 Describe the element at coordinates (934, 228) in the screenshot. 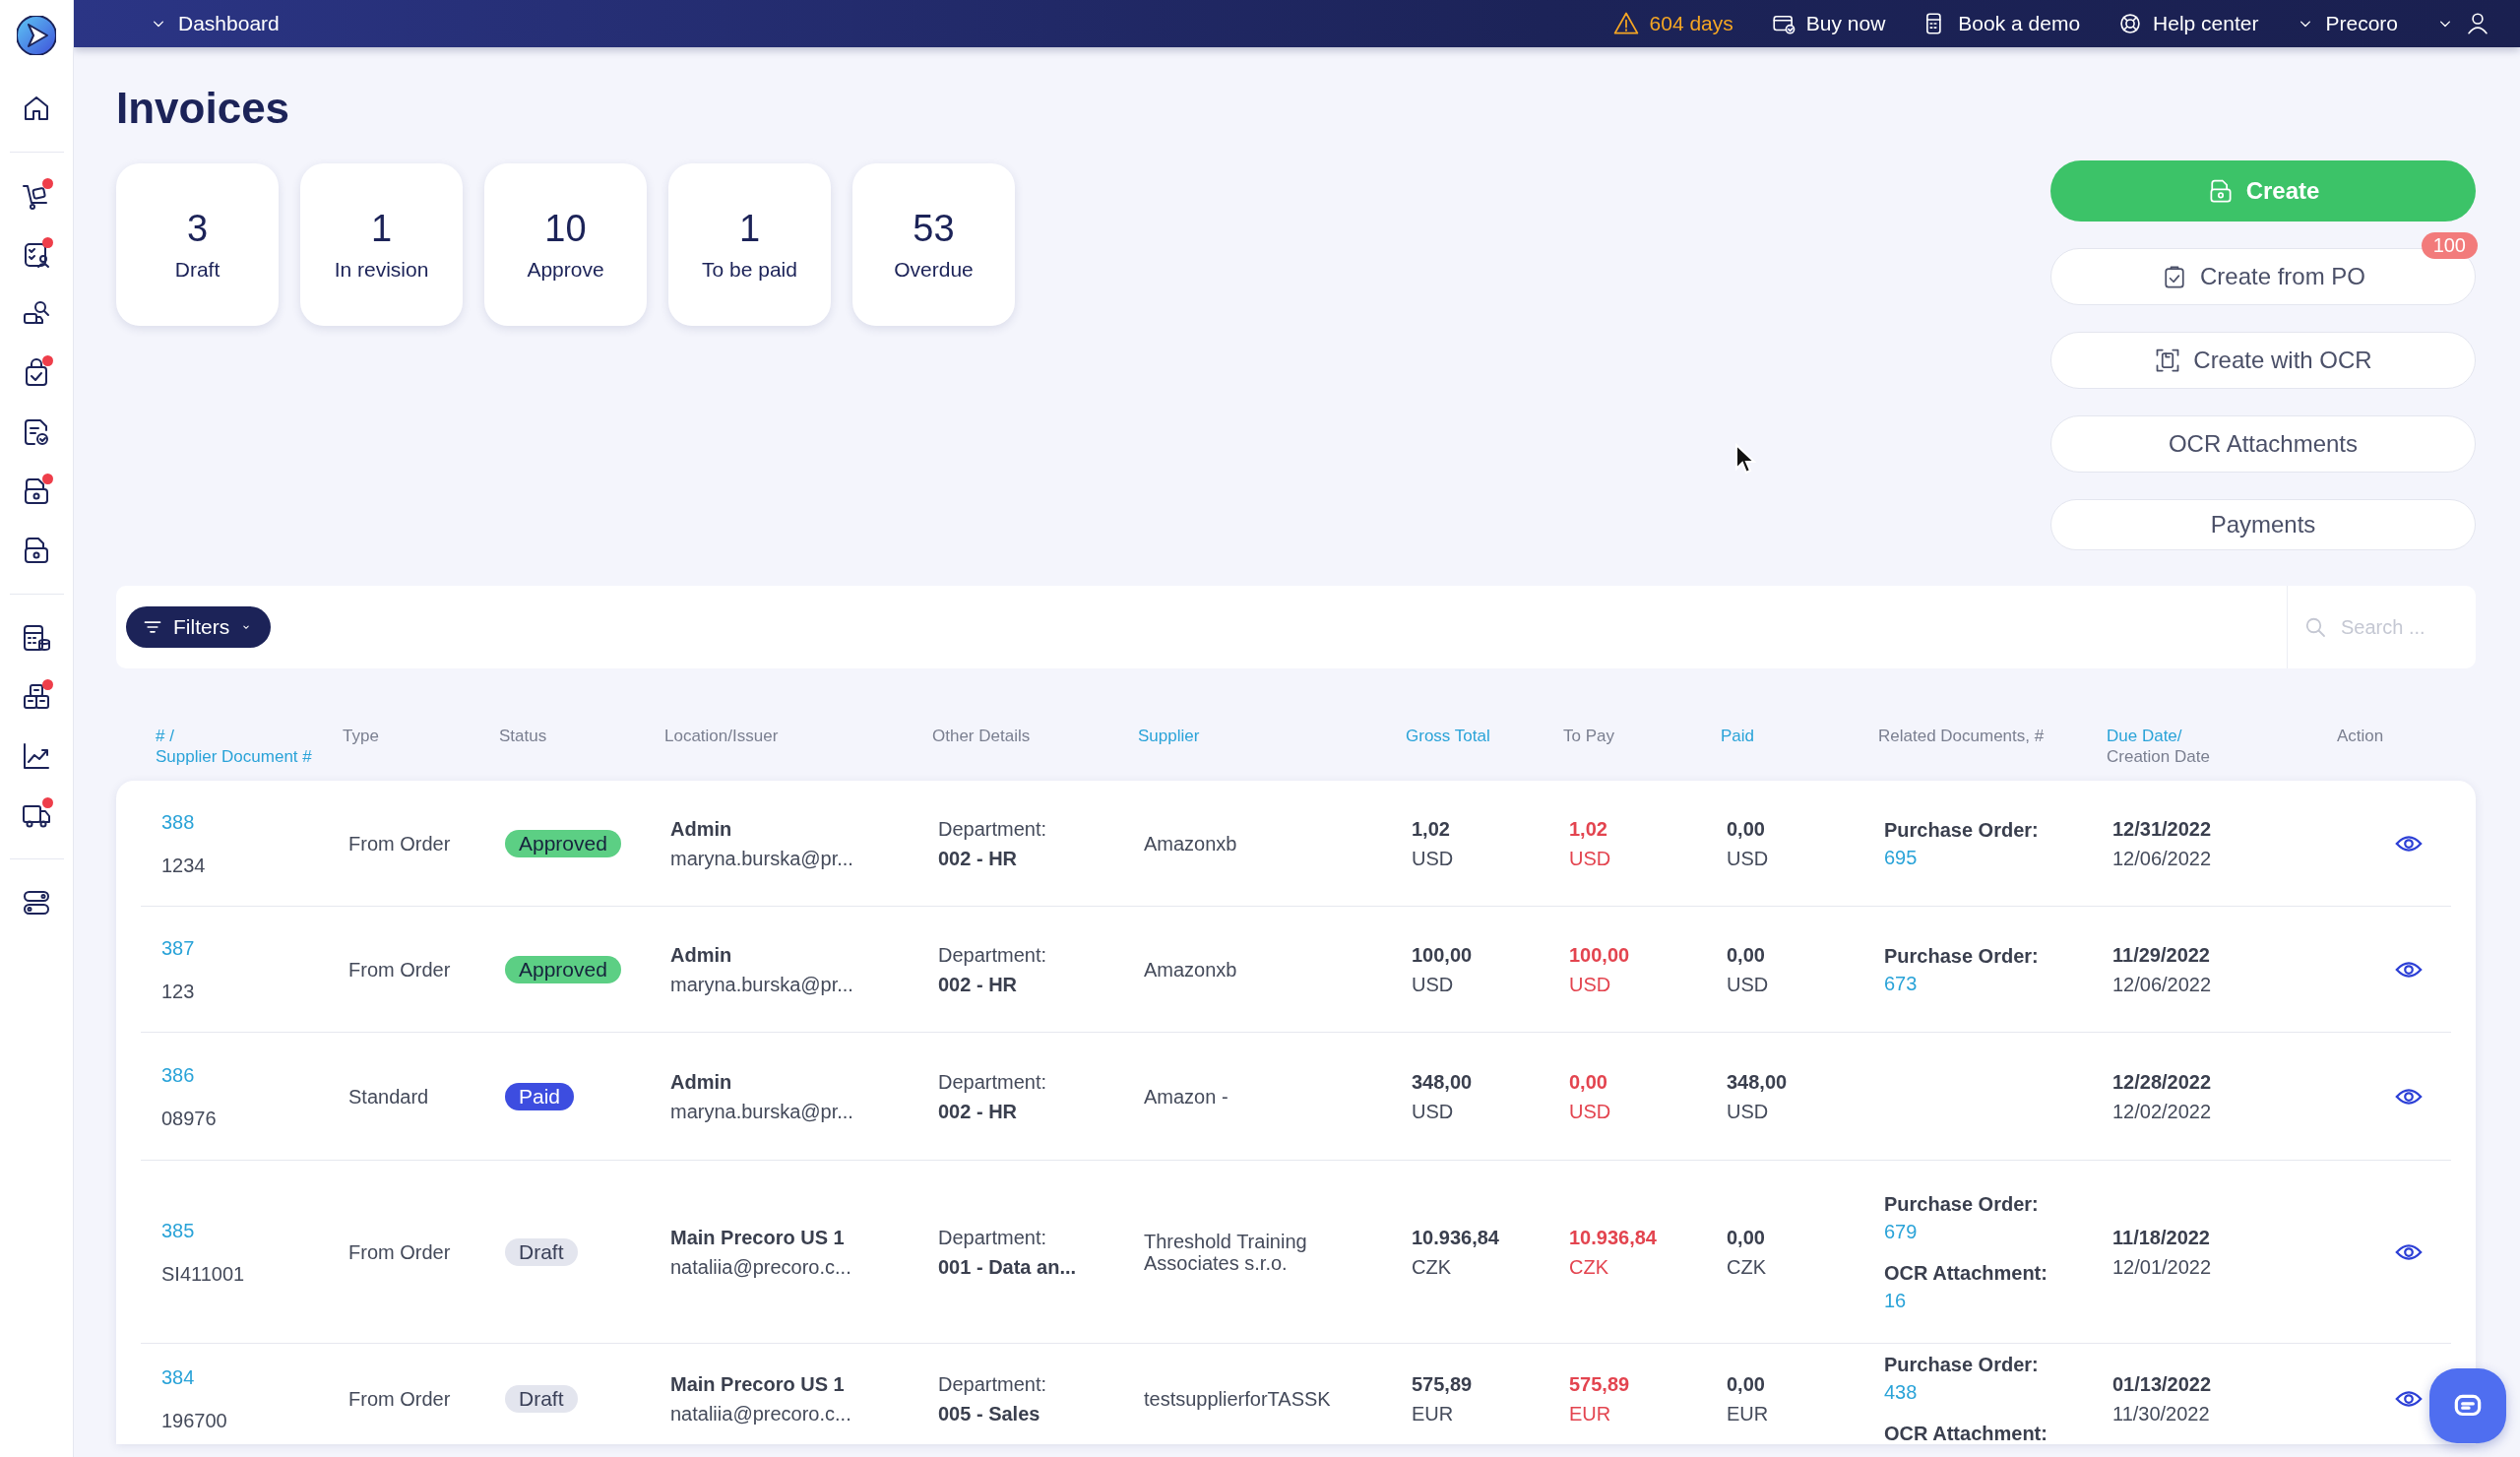

I see `stat-count: 53` at that location.